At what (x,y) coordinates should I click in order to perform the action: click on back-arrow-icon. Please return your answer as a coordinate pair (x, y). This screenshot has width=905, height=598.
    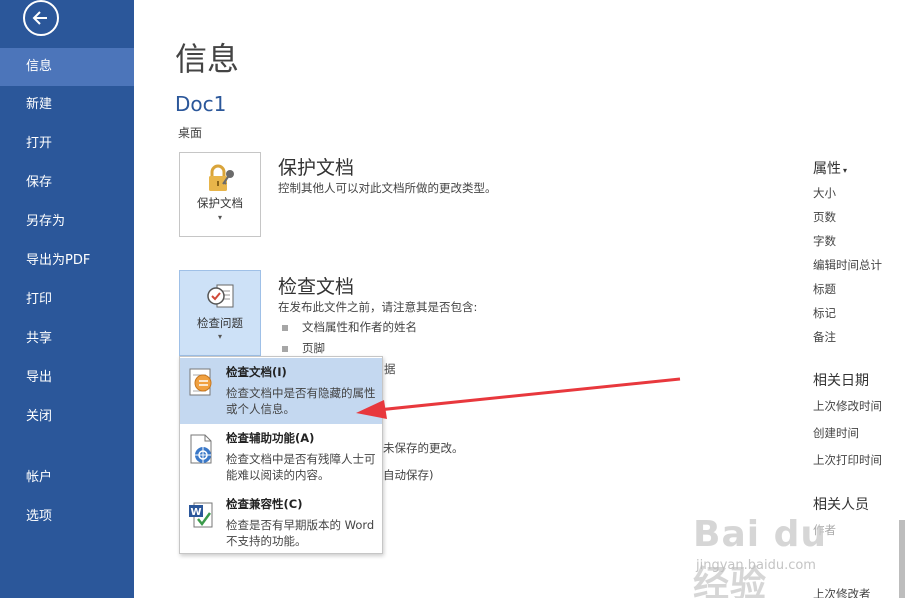
    Looking at the image, I should click on (39, 18).